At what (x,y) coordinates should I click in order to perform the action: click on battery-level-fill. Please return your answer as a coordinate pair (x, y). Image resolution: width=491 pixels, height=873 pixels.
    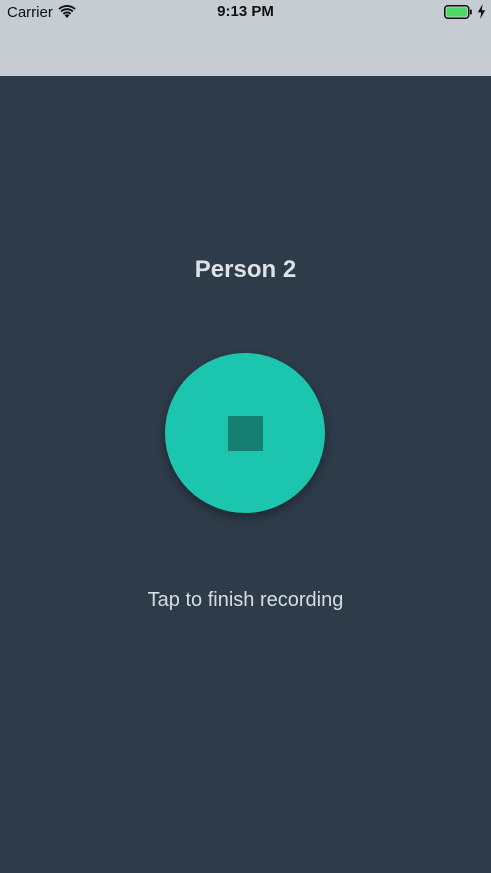
    Looking at the image, I should click on (456, 12).